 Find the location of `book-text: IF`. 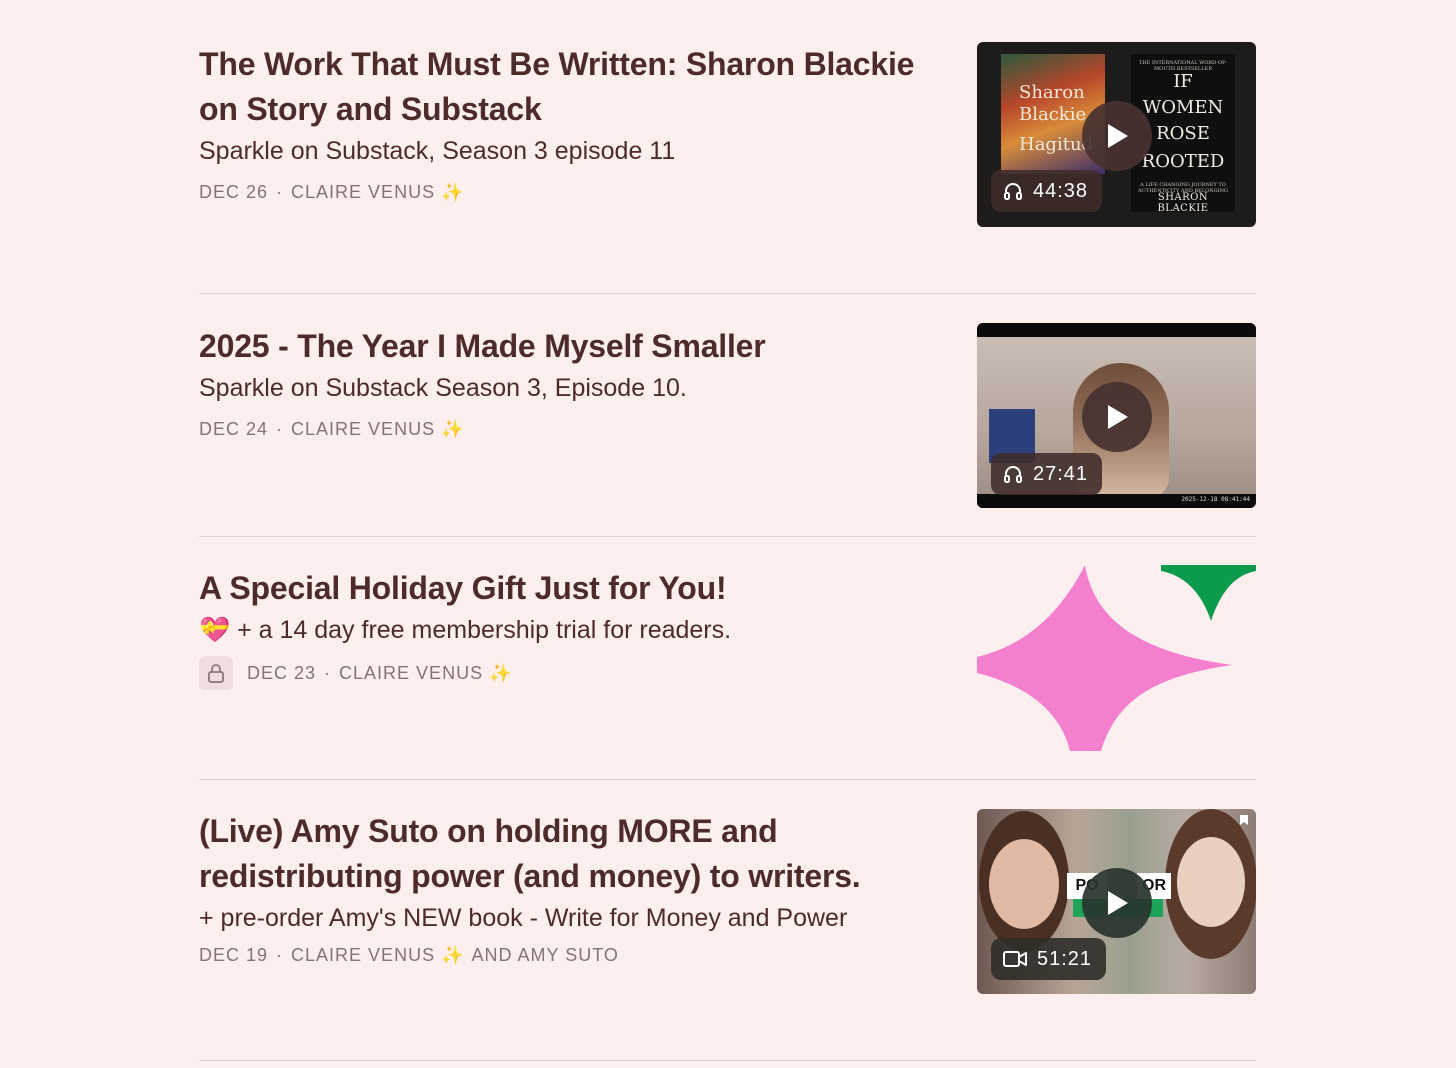

book-text: IF is located at coordinates (1183, 81).